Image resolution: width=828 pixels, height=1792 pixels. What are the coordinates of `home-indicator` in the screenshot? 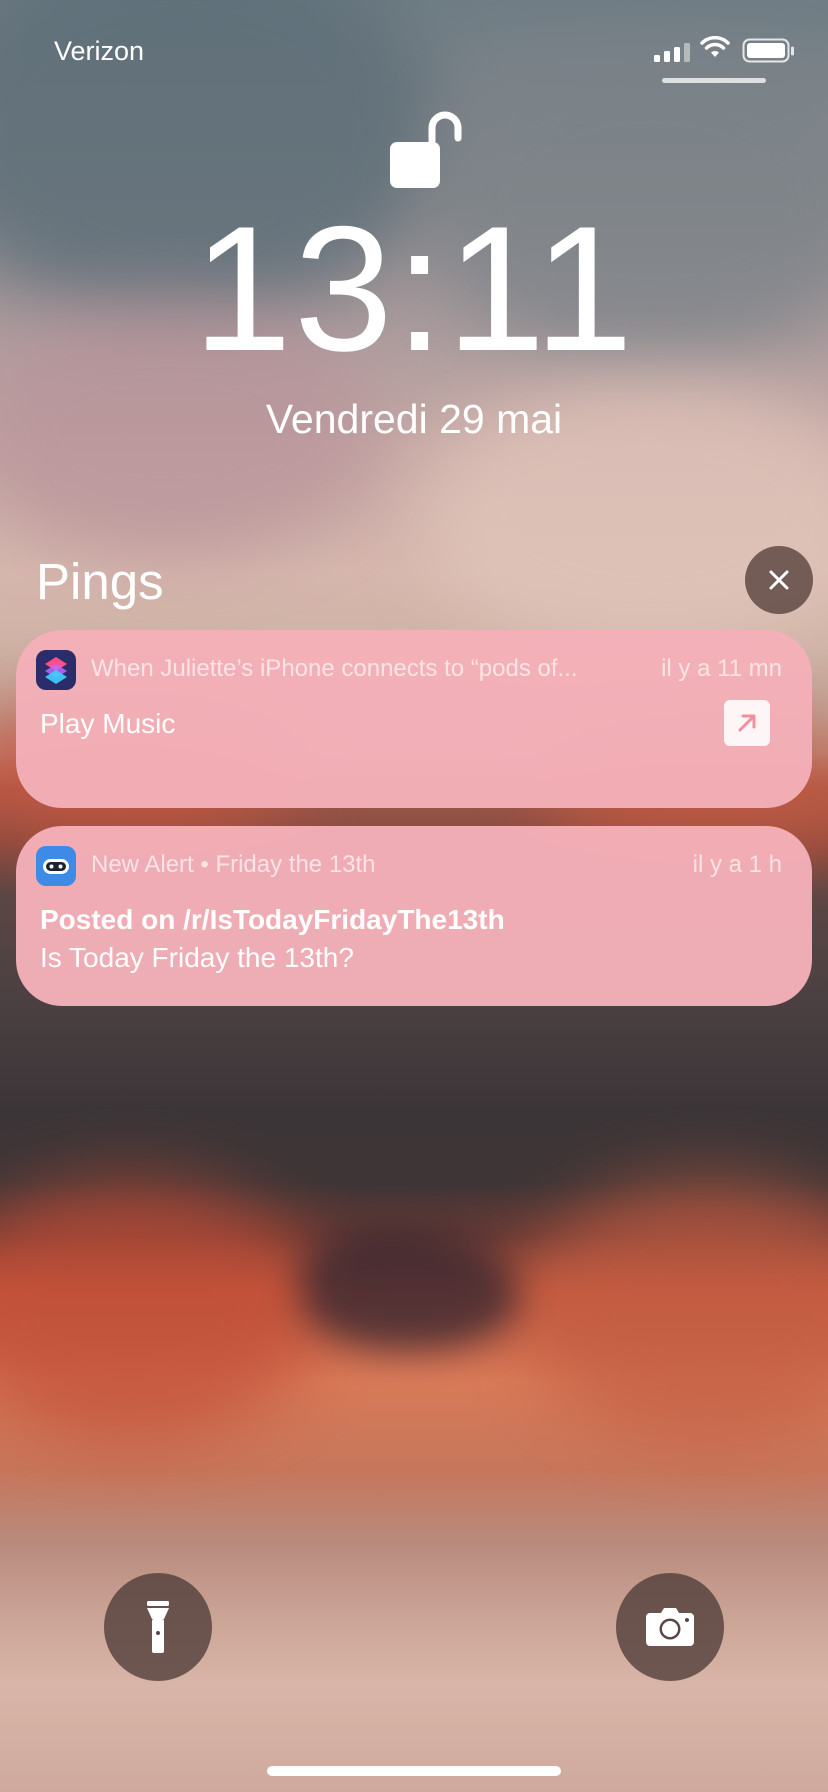 It's located at (414, 1771).